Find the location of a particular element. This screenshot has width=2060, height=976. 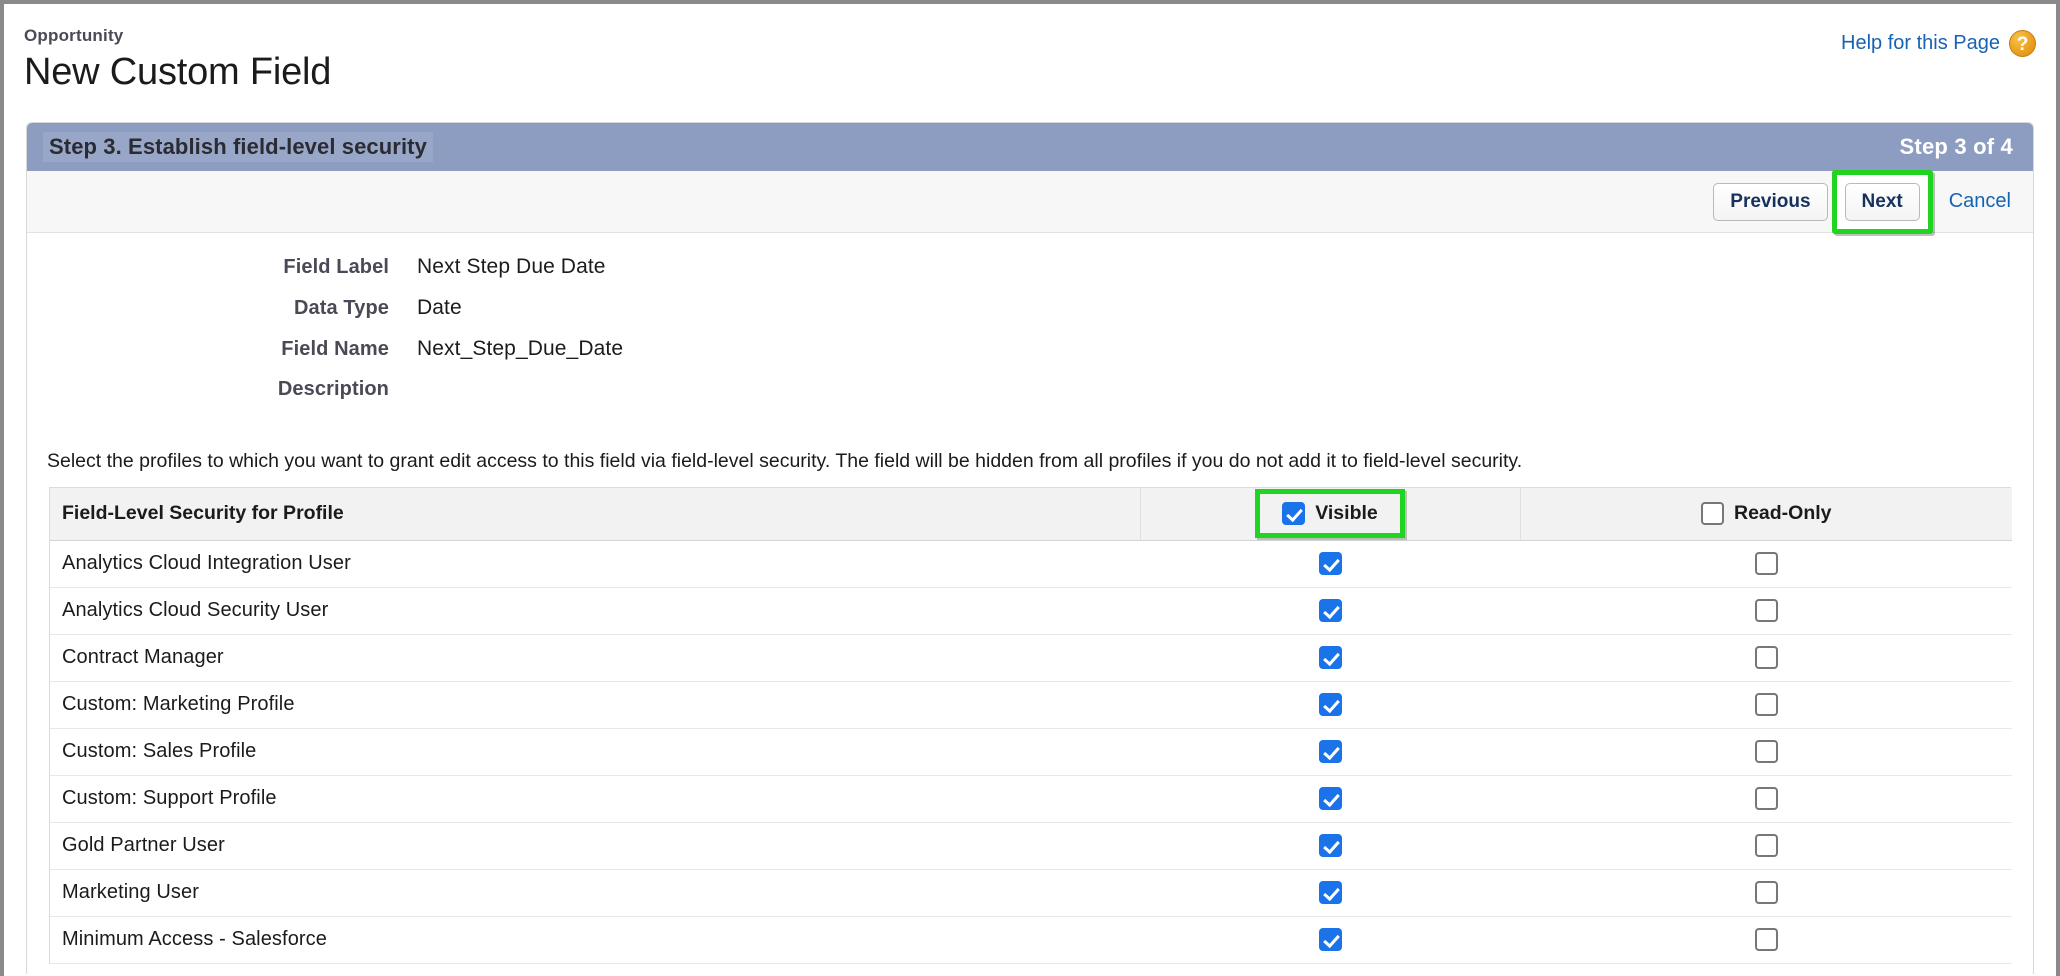

summary-row: Field Name Next_Step_Due_Date is located at coordinates (1030, 357).